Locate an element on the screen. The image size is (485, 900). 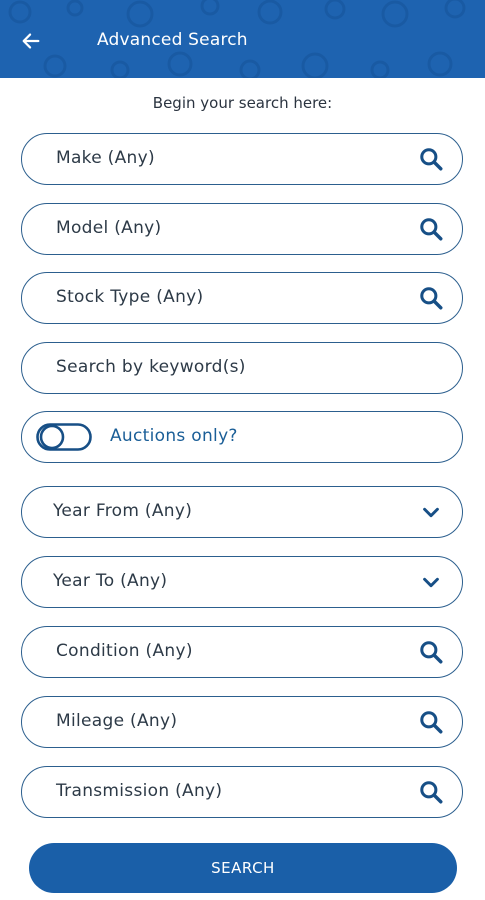
arrow-left-icon is located at coordinates (31, 41).